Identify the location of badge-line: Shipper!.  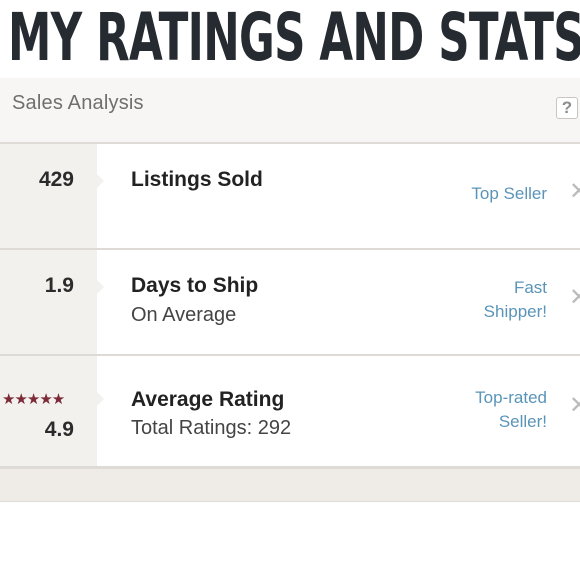
(515, 311).